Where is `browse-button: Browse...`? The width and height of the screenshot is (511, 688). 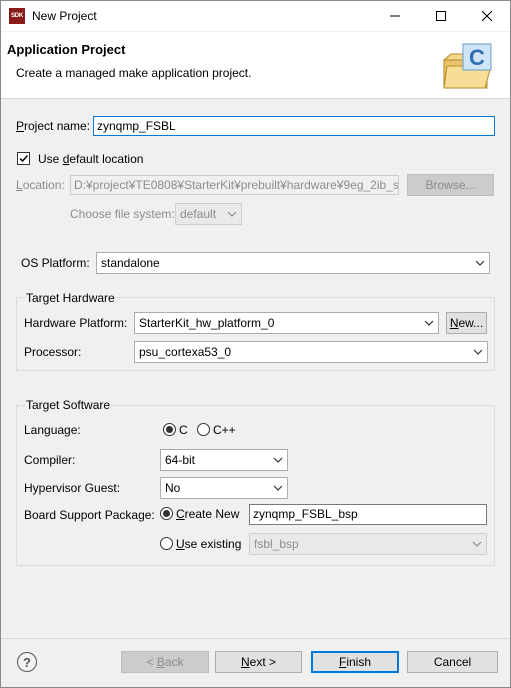
browse-button: Browse... is located at coordinates (450, 185).